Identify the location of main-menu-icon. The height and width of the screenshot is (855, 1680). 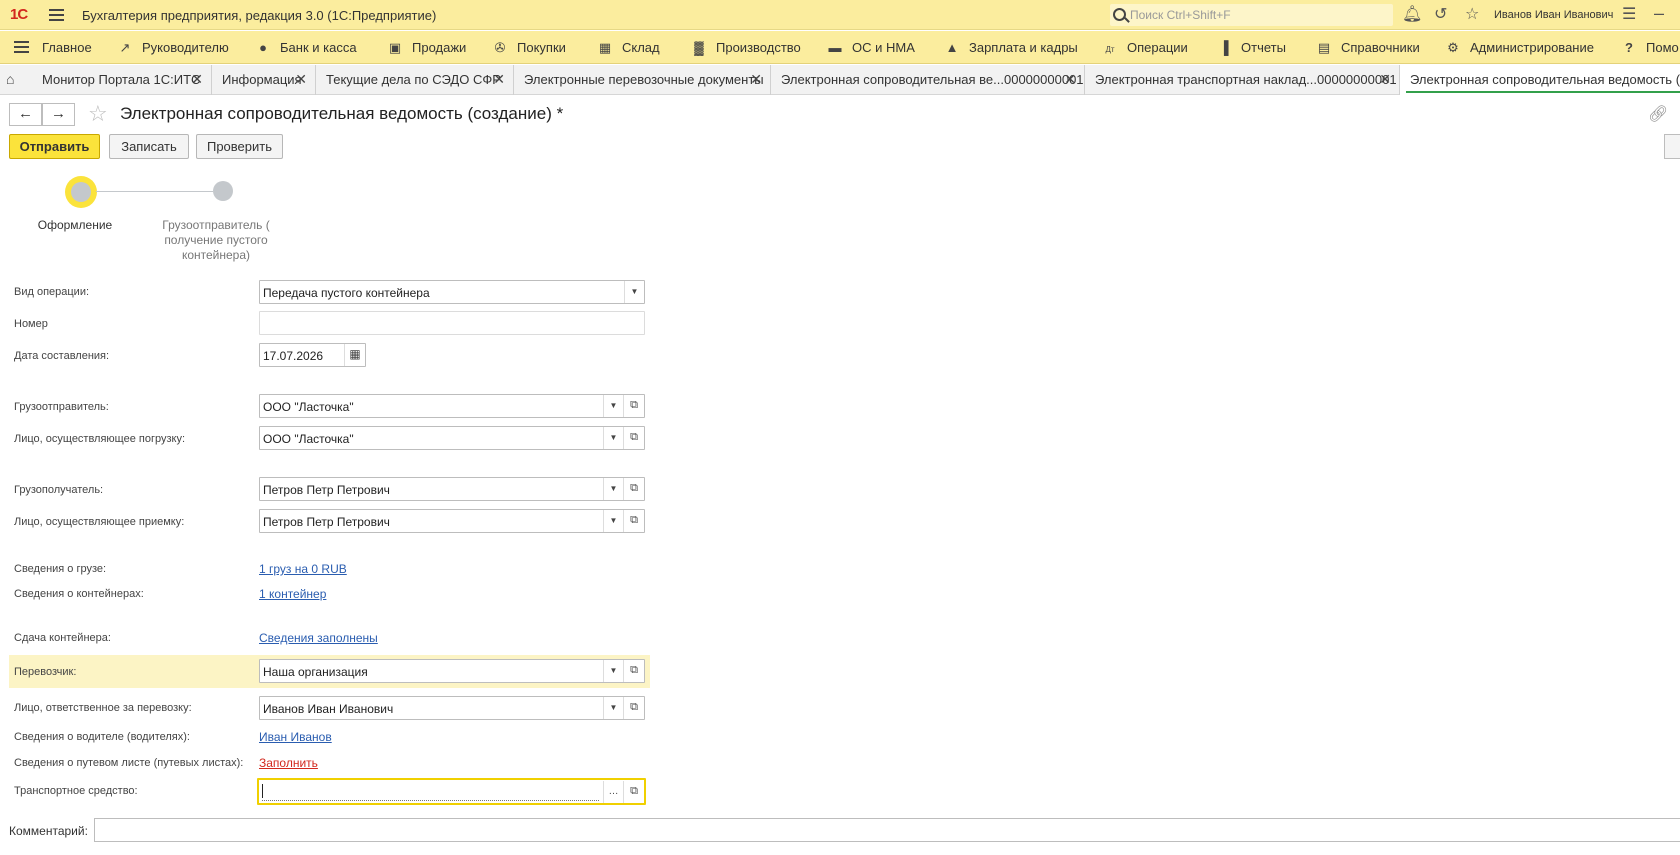
(56, 15).